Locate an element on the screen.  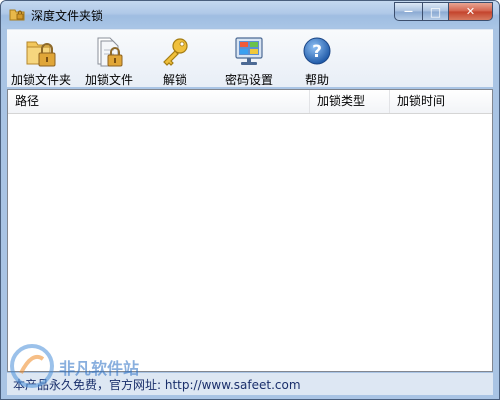
lock-folder-button: 加锁文件夹 is located at coordinates (41, 59).